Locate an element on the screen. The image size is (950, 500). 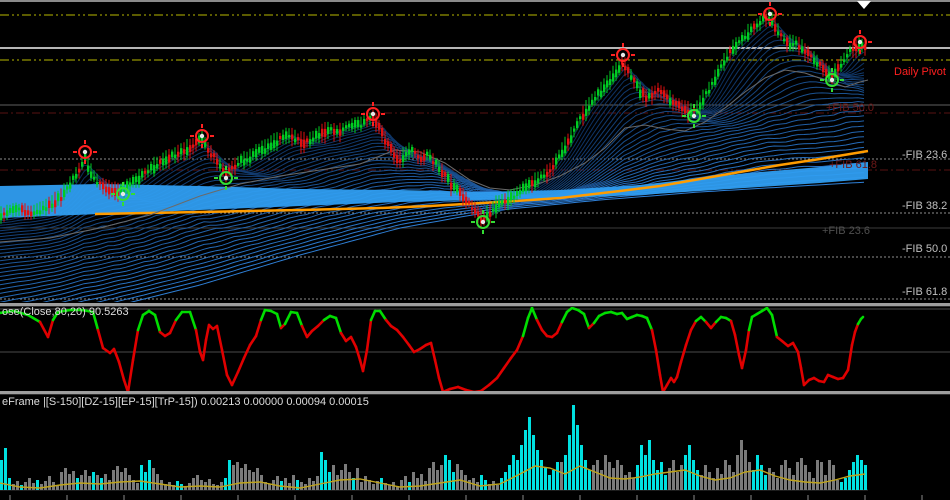
panel-separator-bottom is located at coordinates (475, 393).